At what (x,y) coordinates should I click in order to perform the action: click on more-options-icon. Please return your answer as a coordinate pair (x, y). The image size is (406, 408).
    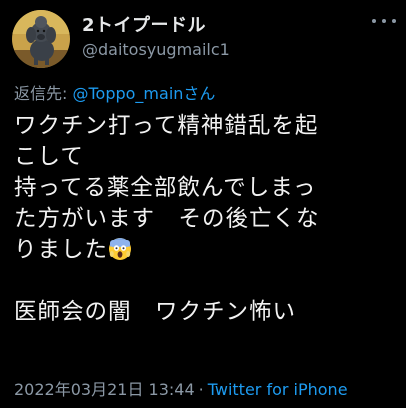
    Looking at the image, I should click on (384, 21).